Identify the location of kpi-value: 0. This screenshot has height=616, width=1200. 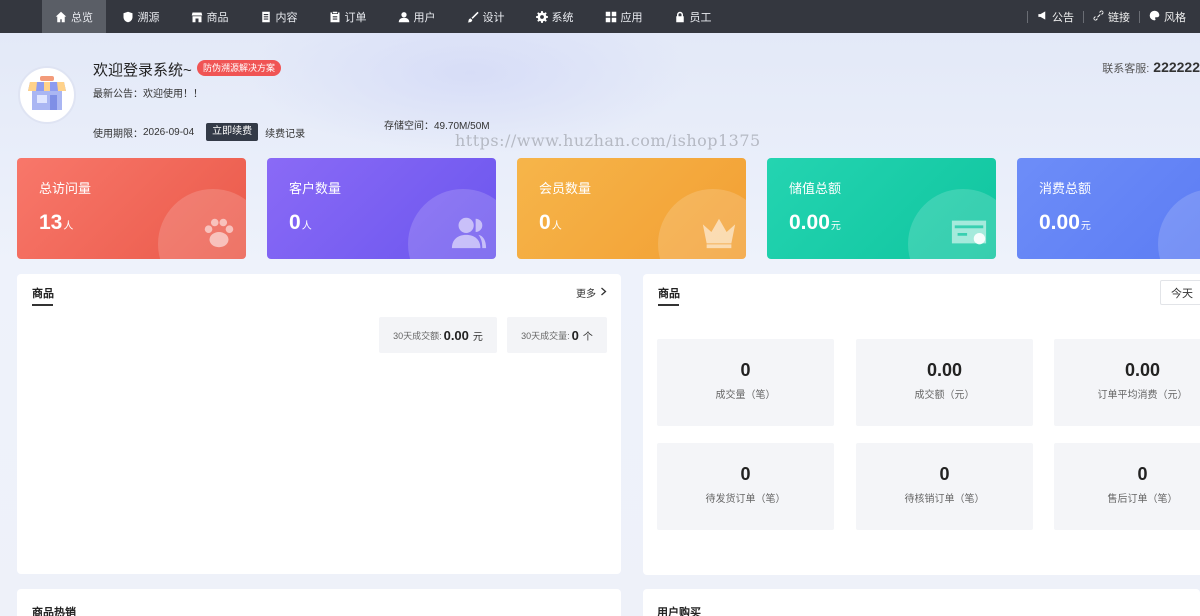
(575, 335).